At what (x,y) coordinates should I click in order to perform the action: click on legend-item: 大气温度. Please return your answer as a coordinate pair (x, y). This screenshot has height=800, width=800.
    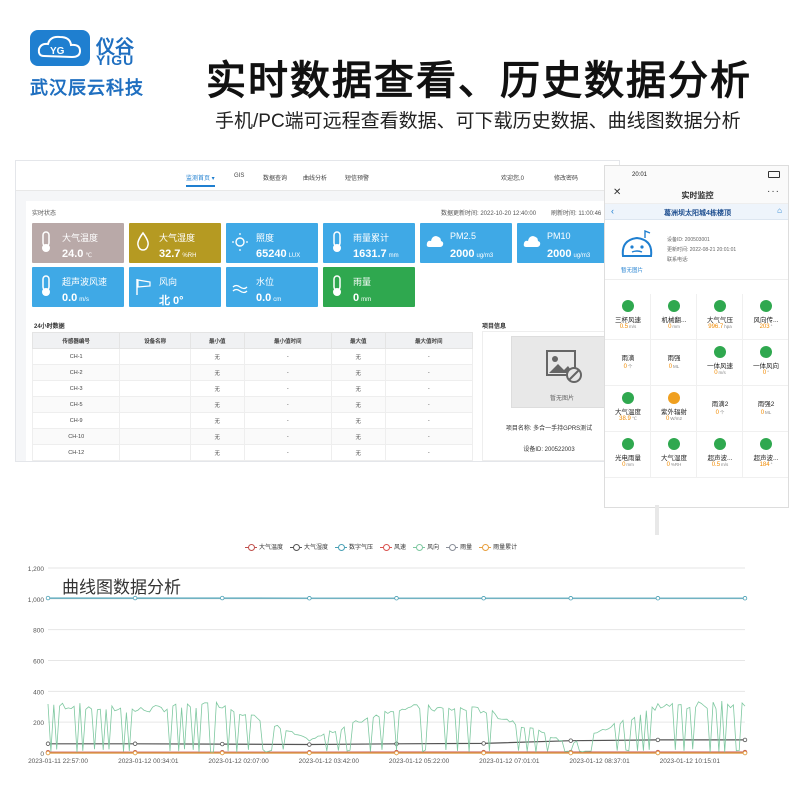
    Looking at the image, I should click on (264, 547).